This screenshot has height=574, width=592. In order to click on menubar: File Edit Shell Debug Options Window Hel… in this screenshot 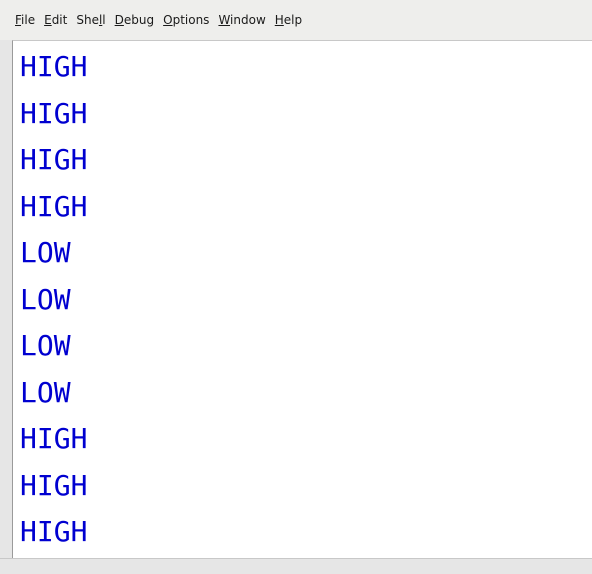, I will do `click(296, 20)`.